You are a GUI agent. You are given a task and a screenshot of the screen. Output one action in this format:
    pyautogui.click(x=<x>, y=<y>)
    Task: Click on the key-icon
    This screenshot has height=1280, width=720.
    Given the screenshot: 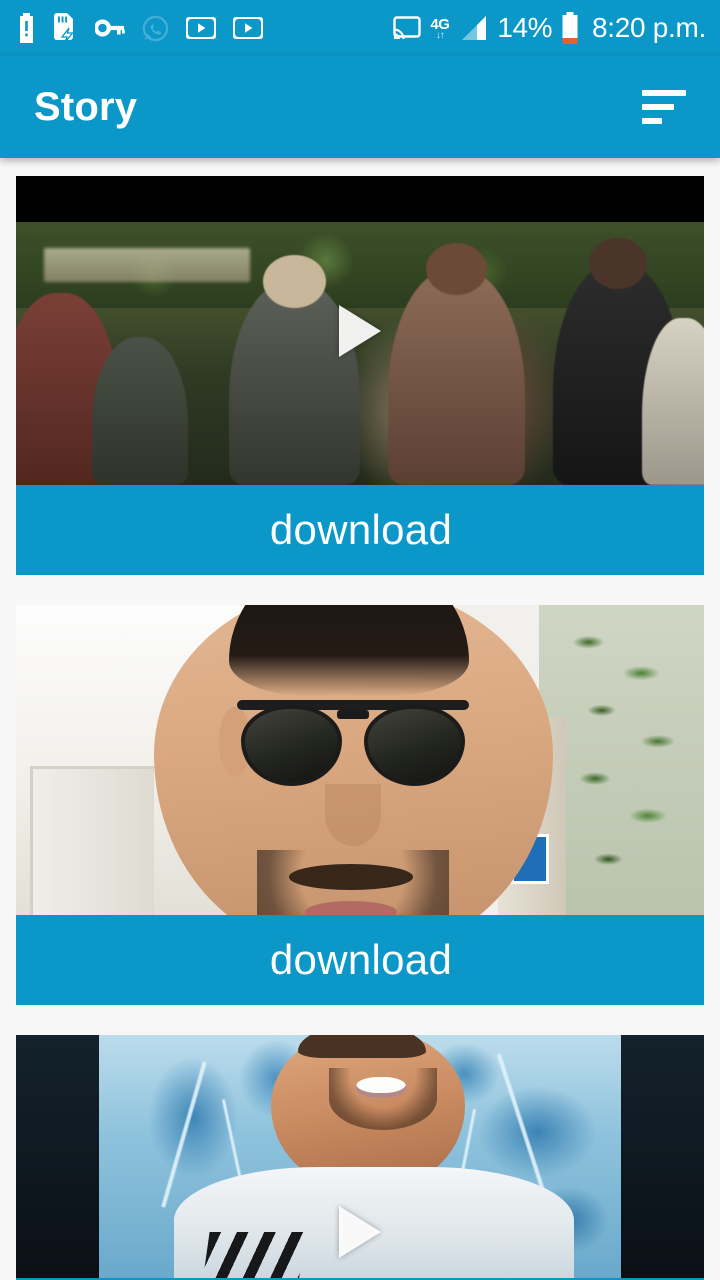 What is the action you would take?
    pyautogui.click(x=110, y=28)
    